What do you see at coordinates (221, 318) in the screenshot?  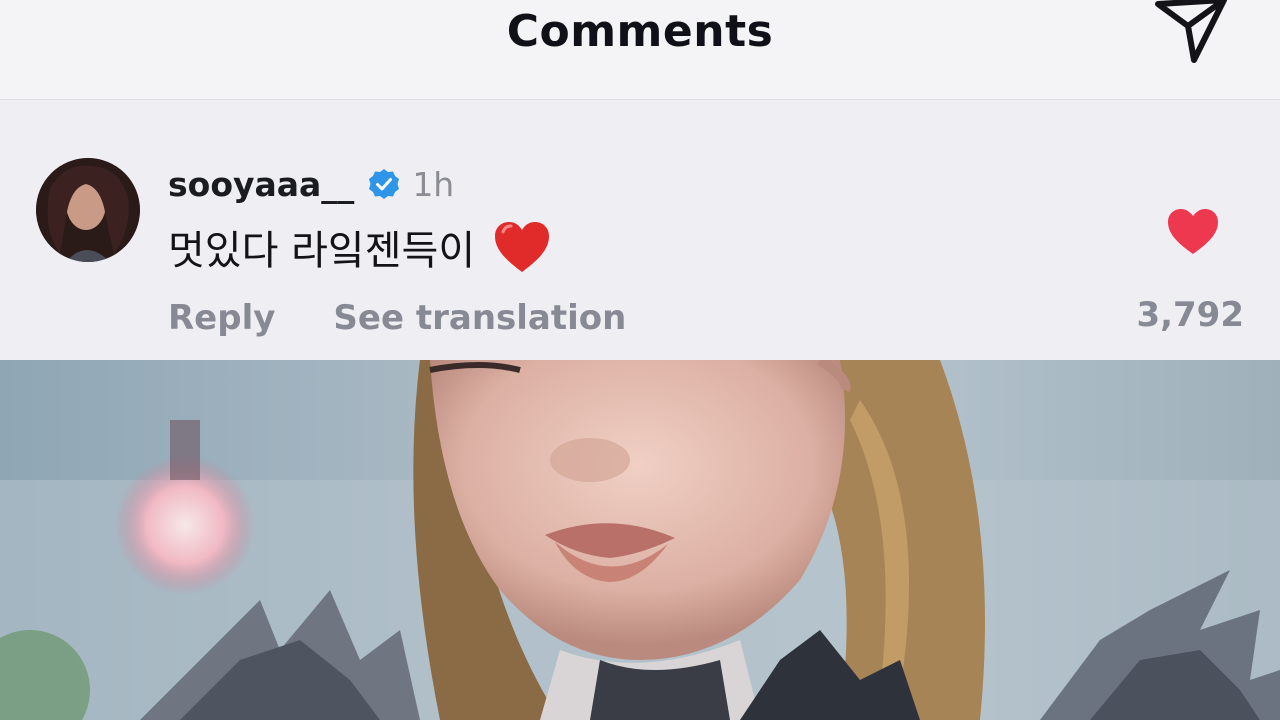 I see `reply-button: Reply` at bounding box center [221, 318].